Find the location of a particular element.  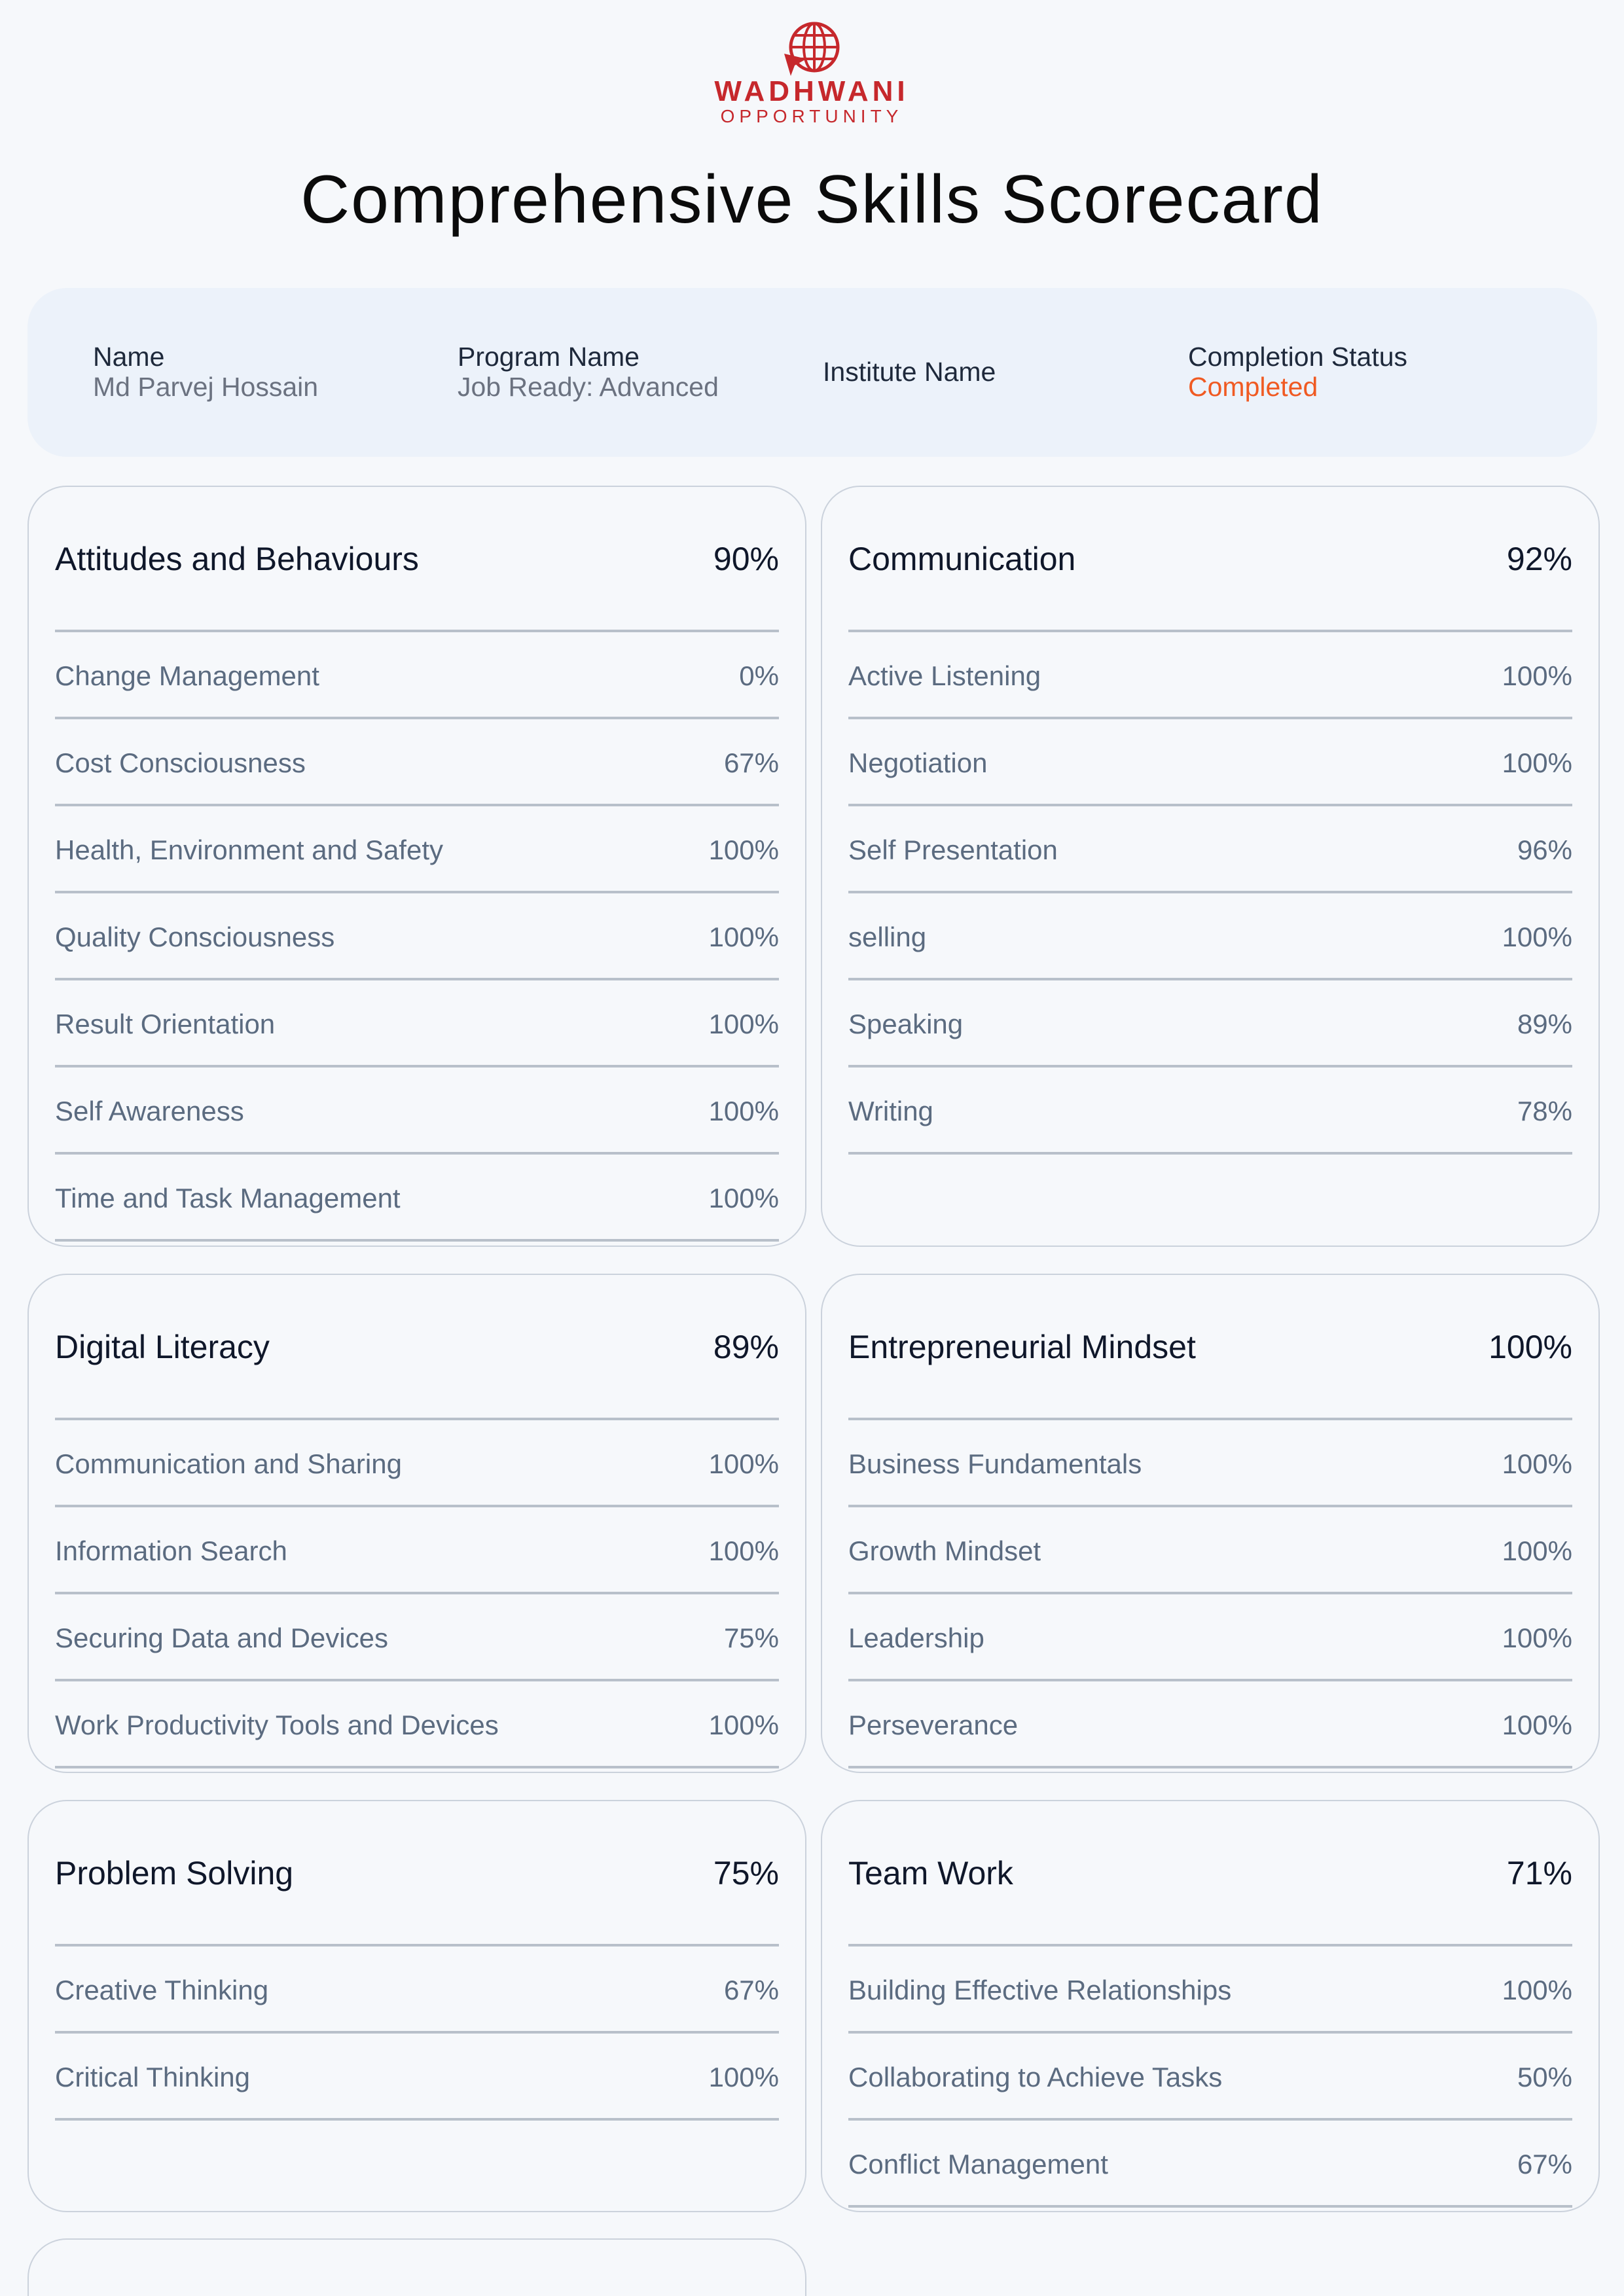

card-header: Attitudes and Behaviours 90% is located at coordinates (417, 559).